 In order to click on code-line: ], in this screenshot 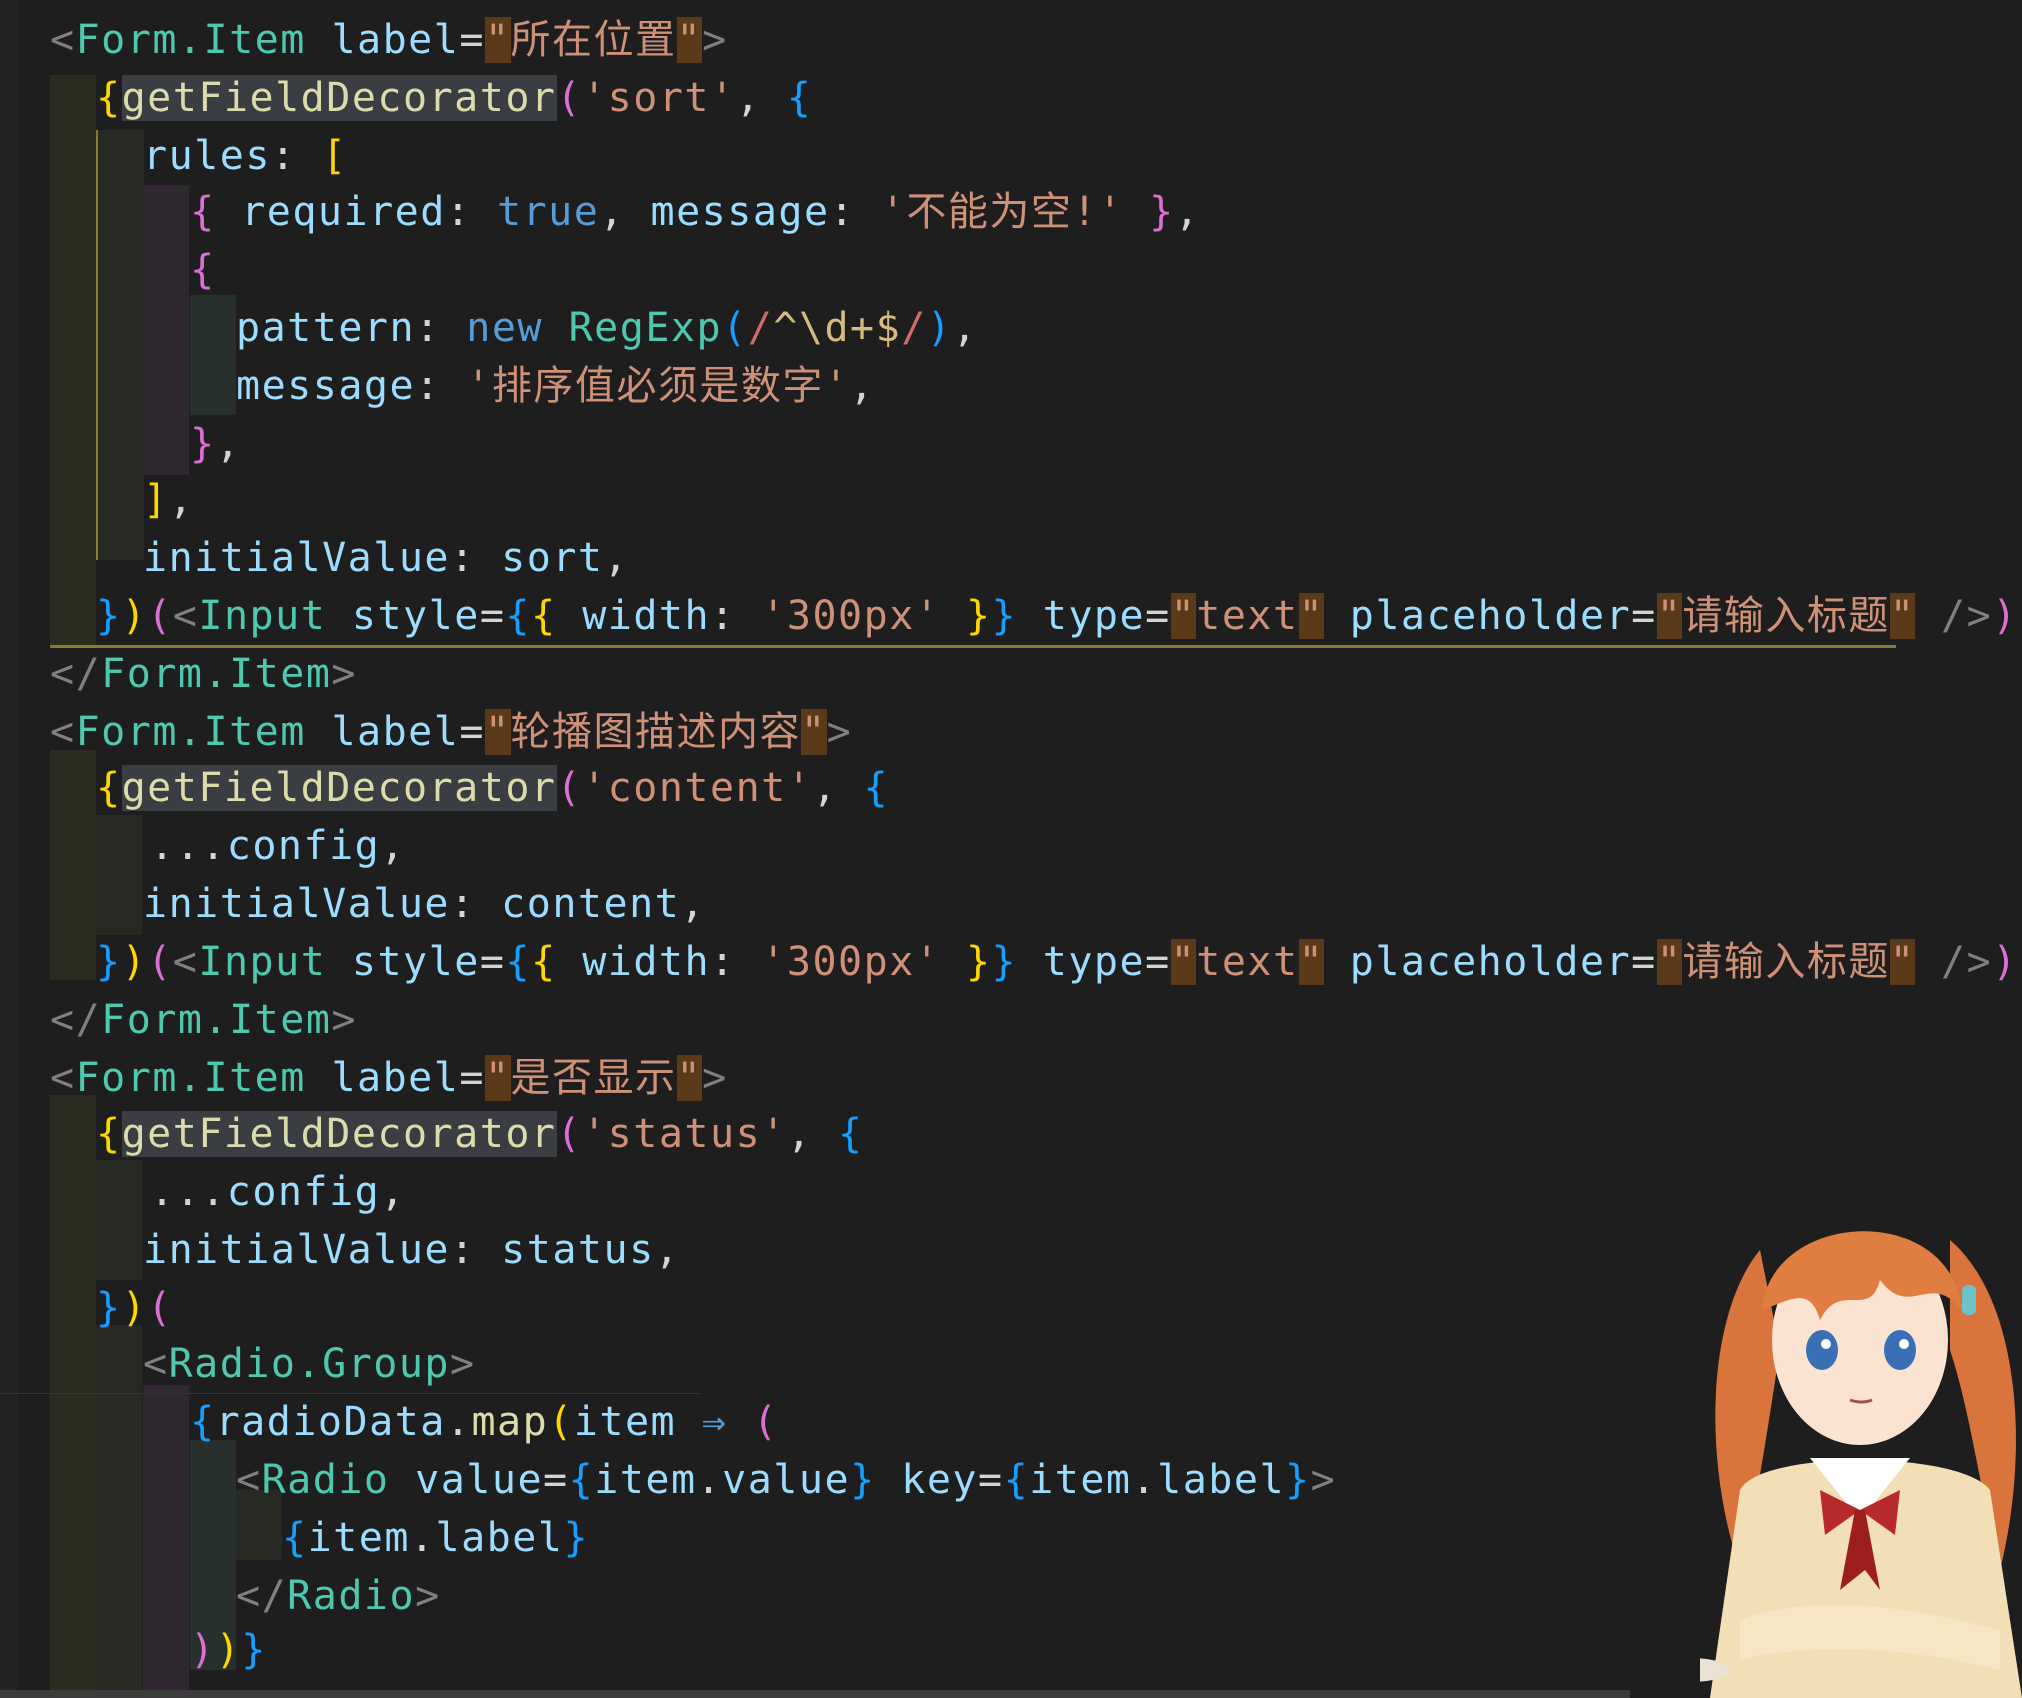, I will do `click(168, 500)`.